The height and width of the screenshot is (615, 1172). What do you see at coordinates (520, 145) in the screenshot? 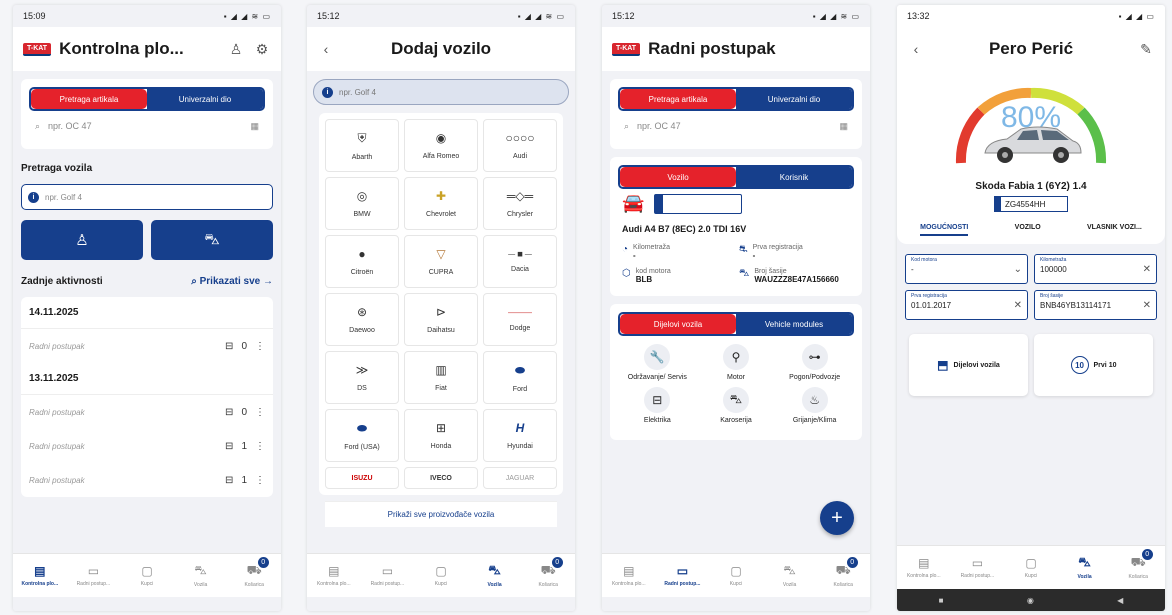
I see `brand-tile: ○○○○ Audi` at bounding box center [520, 145].